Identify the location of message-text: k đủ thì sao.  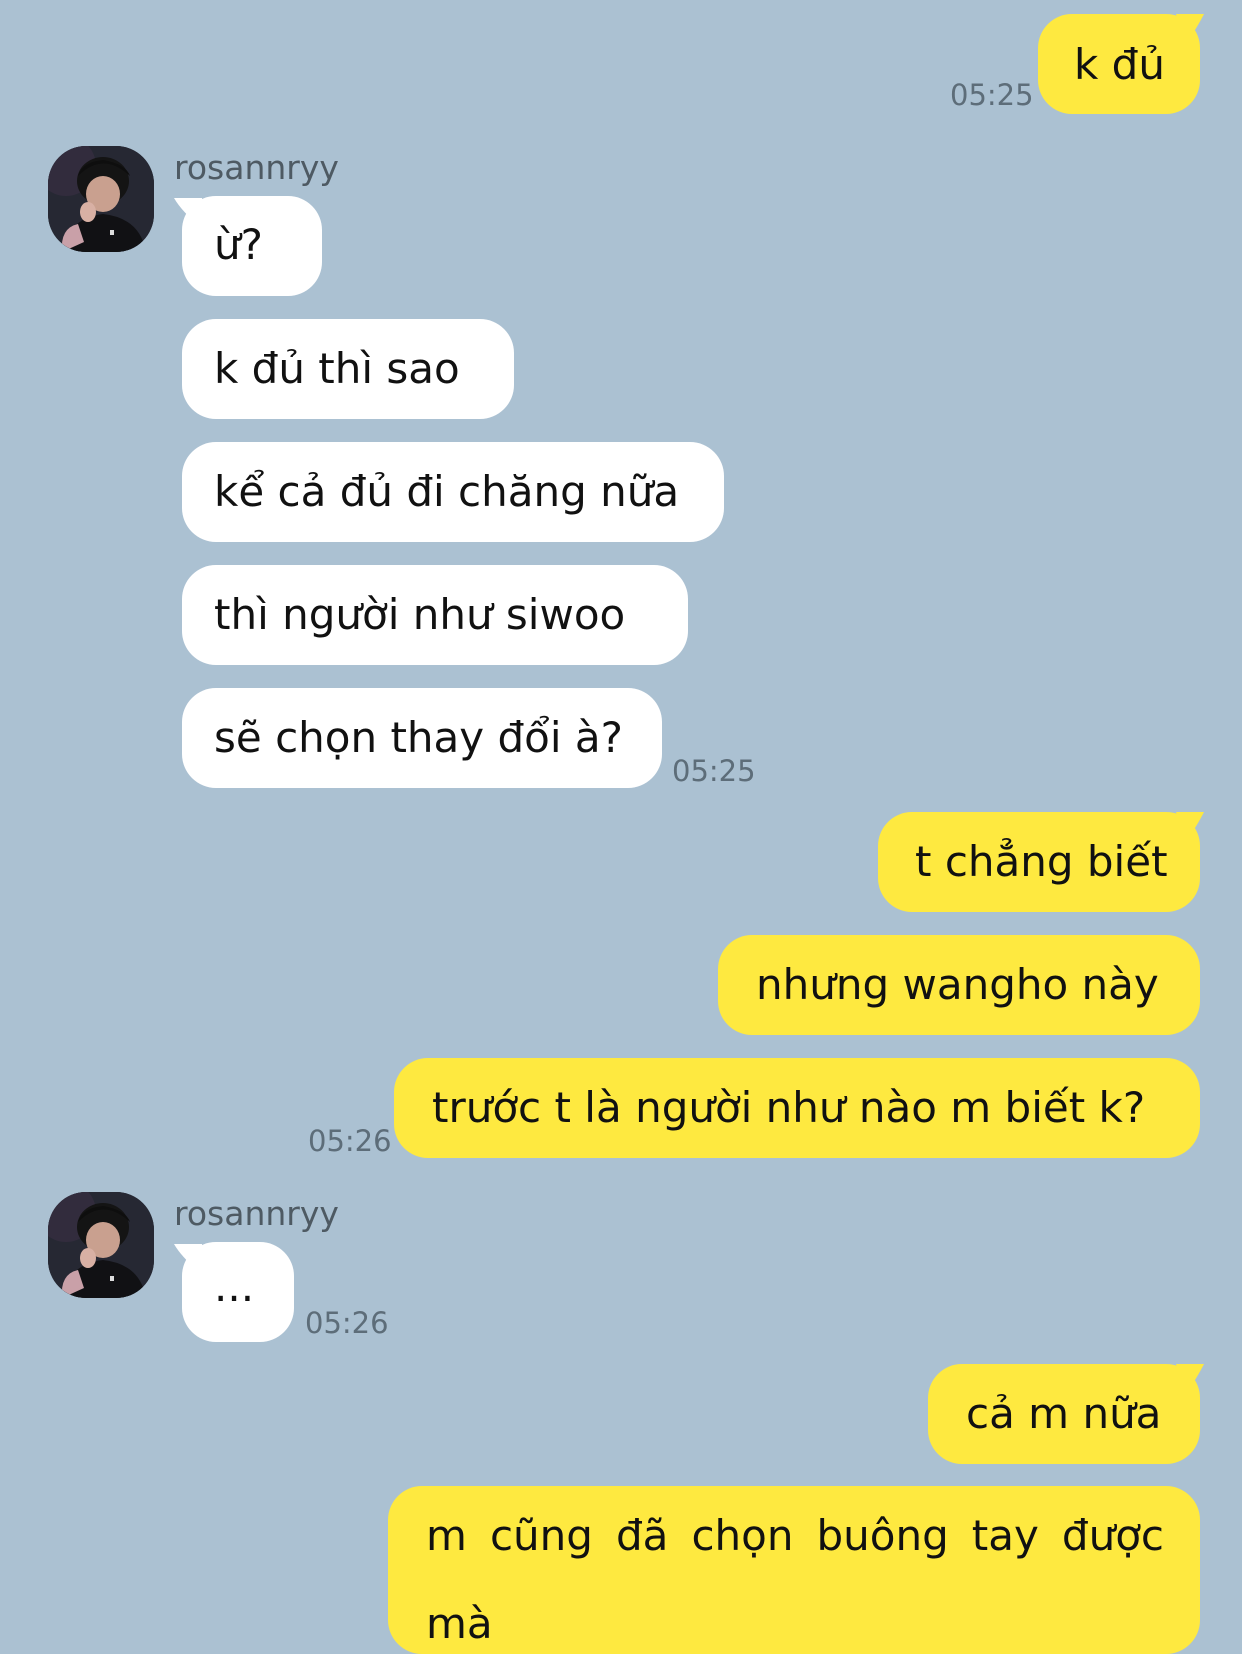
(337, 368).